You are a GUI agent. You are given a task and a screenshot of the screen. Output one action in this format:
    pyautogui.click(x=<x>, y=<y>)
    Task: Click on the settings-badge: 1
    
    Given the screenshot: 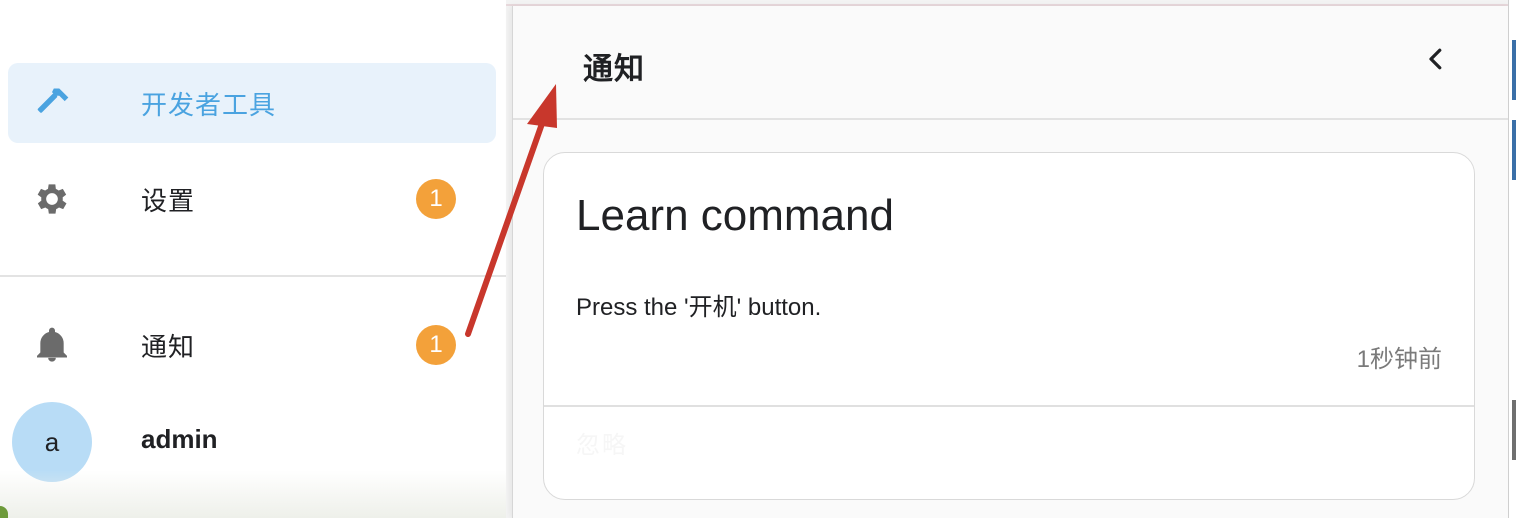 What is the action you would take?
    pyautogui.click(x=436, y=199)
    